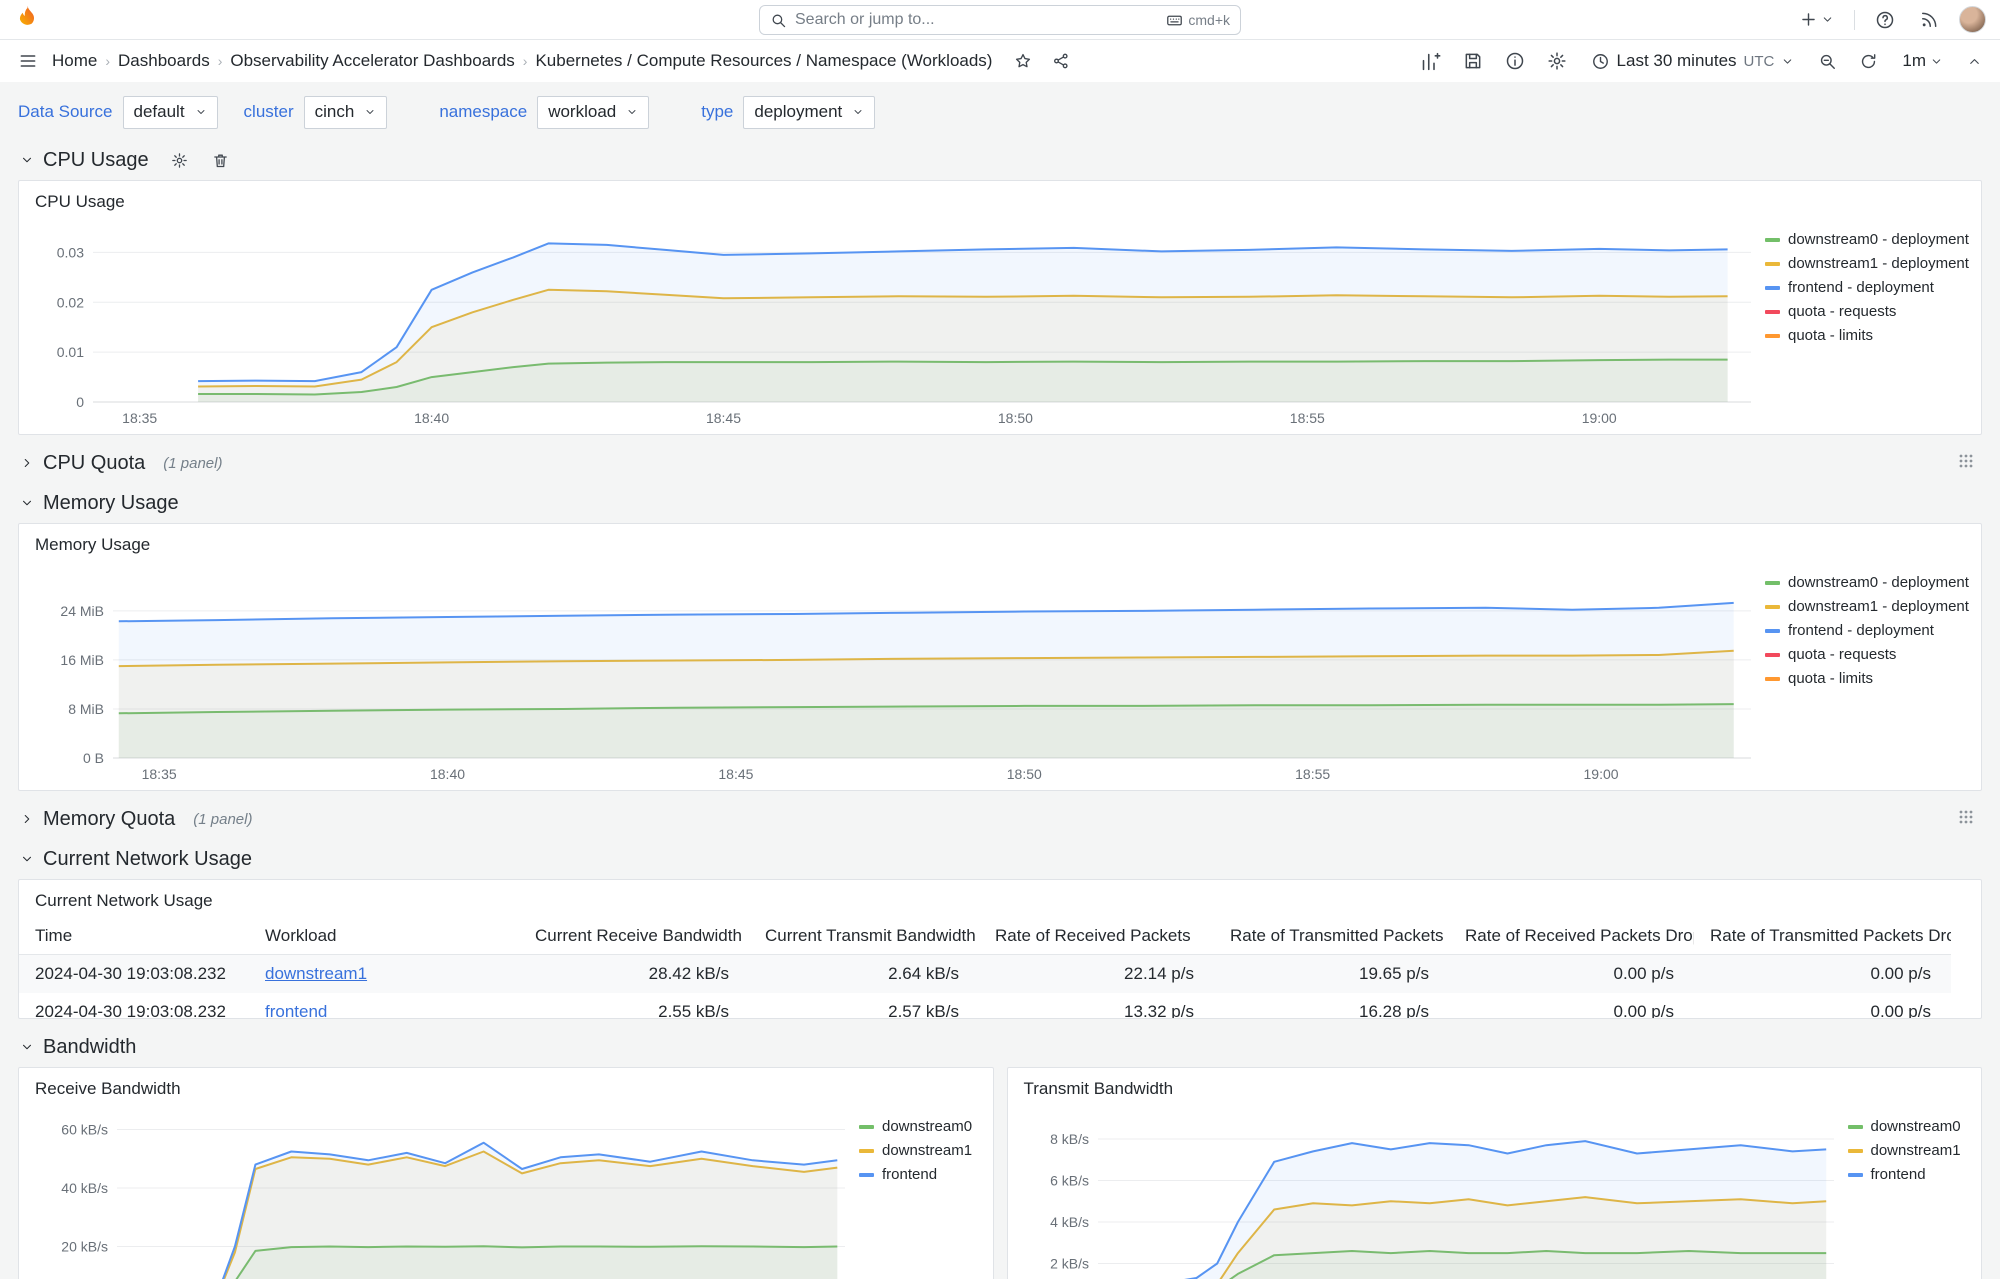 The image size is (2000, 1279). Describe the element at coordinates (384, 1005) in the screenshot. I see `cell-workload-link: frontend` at that location.